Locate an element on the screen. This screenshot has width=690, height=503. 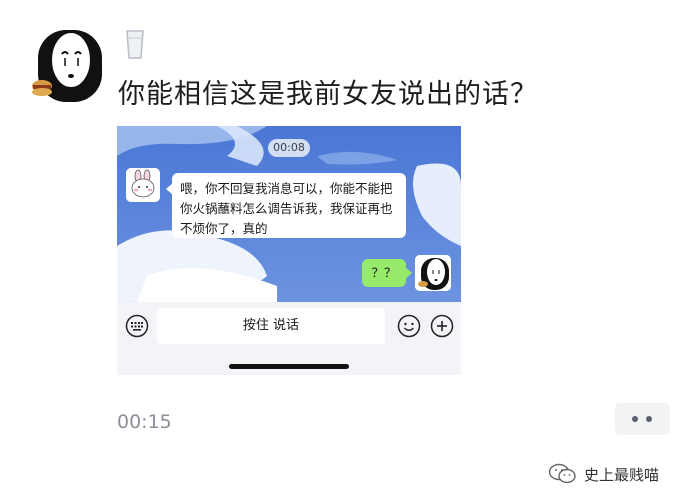
watermark-text: 史上最贱喵 is located at coordinates (622, 475).